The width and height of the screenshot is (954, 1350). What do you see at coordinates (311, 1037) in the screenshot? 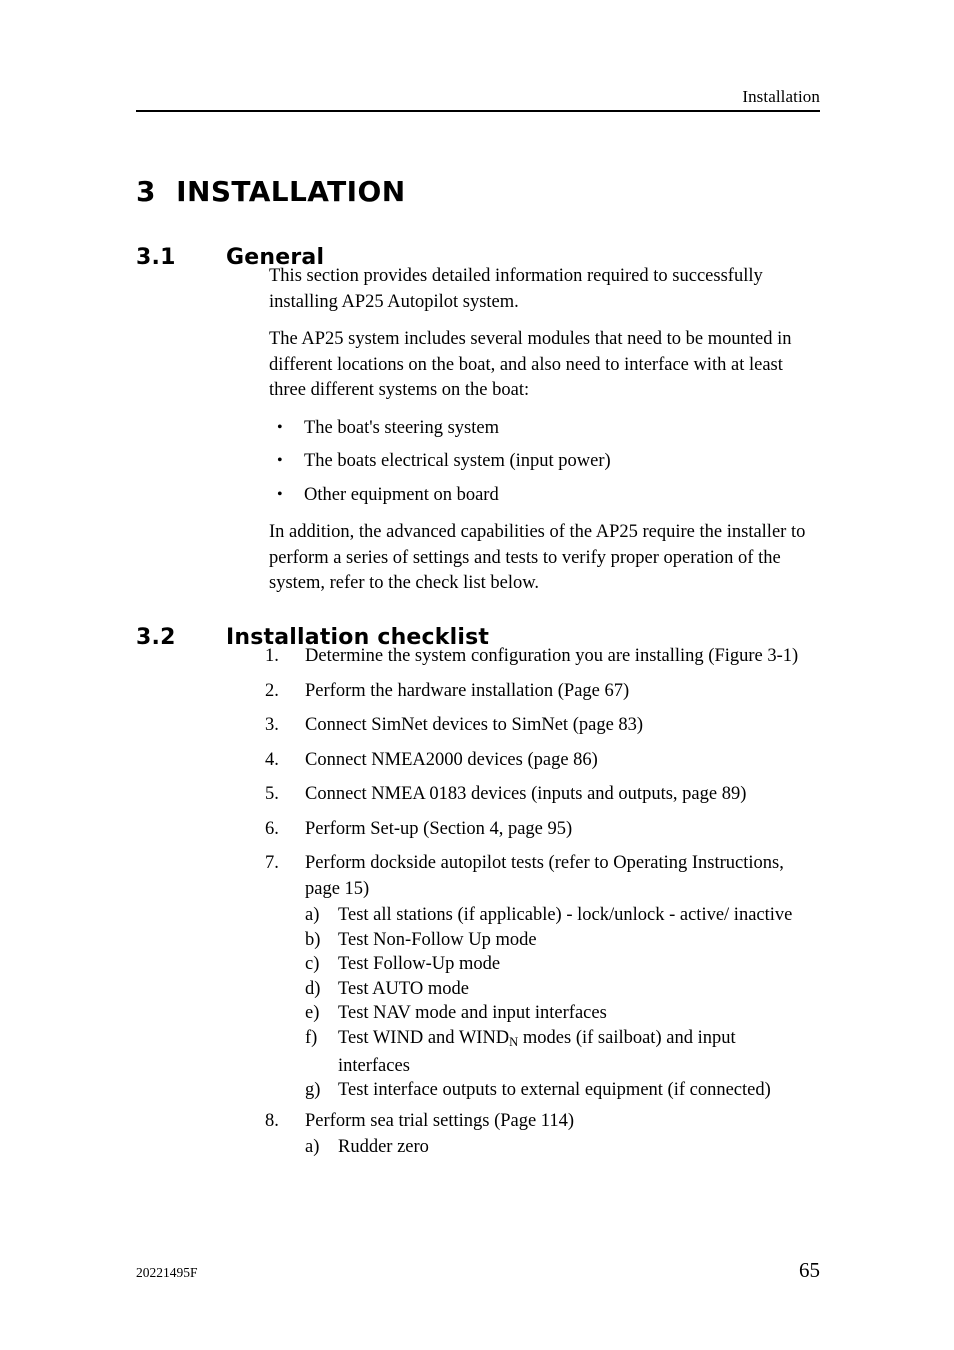
I see `dockside-subitem-f-marker: f)` at bounding box center [311, 1037].